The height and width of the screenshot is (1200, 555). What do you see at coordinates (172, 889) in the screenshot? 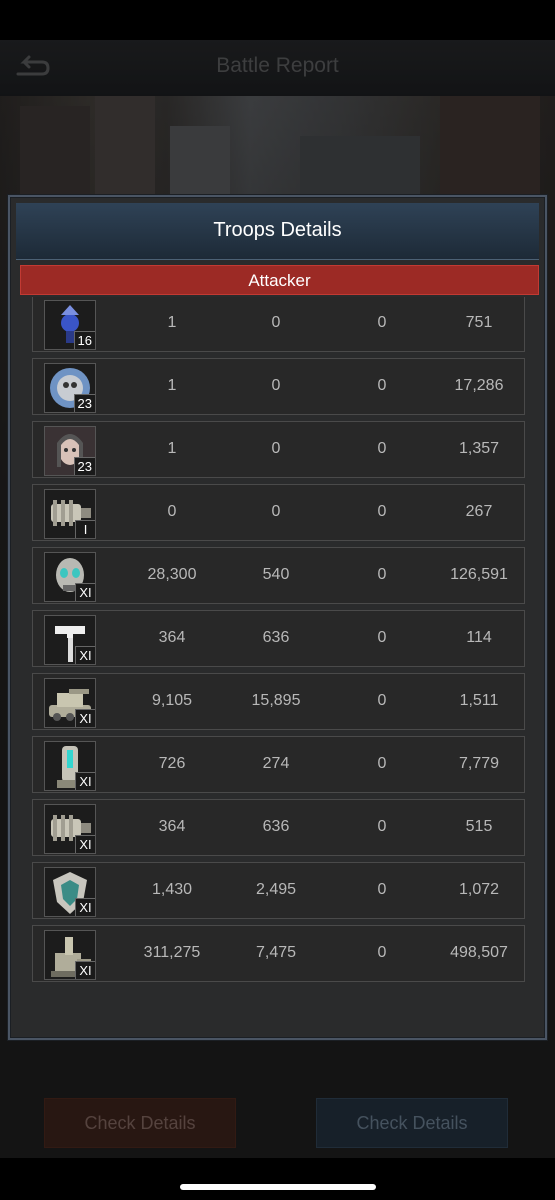
I see `troop-stat-1: 1,430` at bounding box center [172, 889].